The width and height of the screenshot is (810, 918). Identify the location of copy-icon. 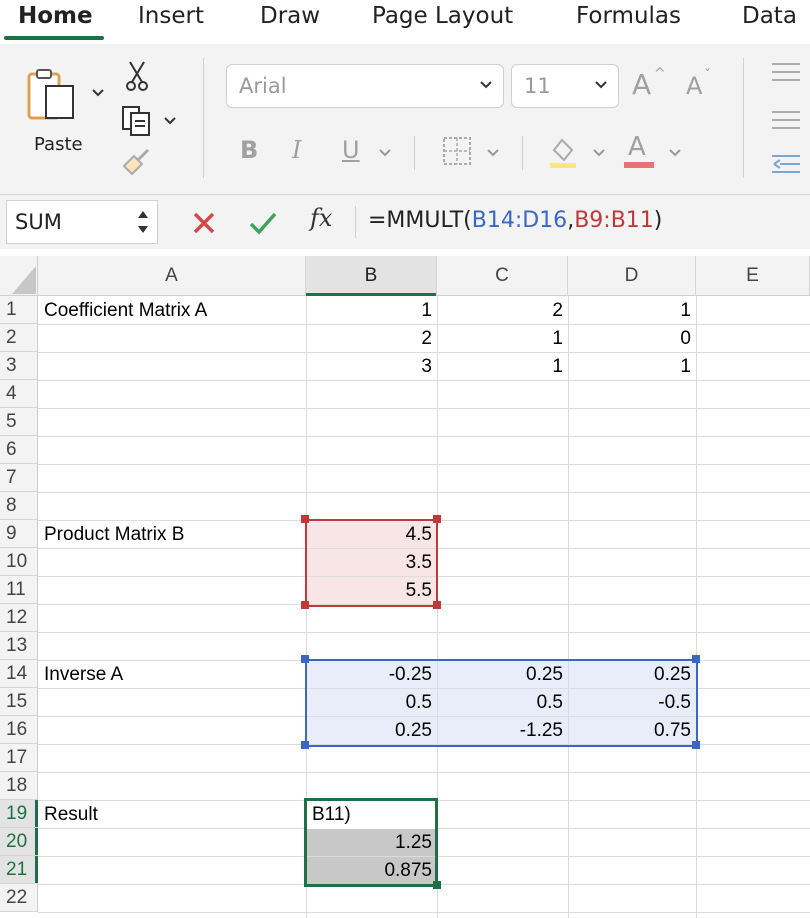
(137, 121).